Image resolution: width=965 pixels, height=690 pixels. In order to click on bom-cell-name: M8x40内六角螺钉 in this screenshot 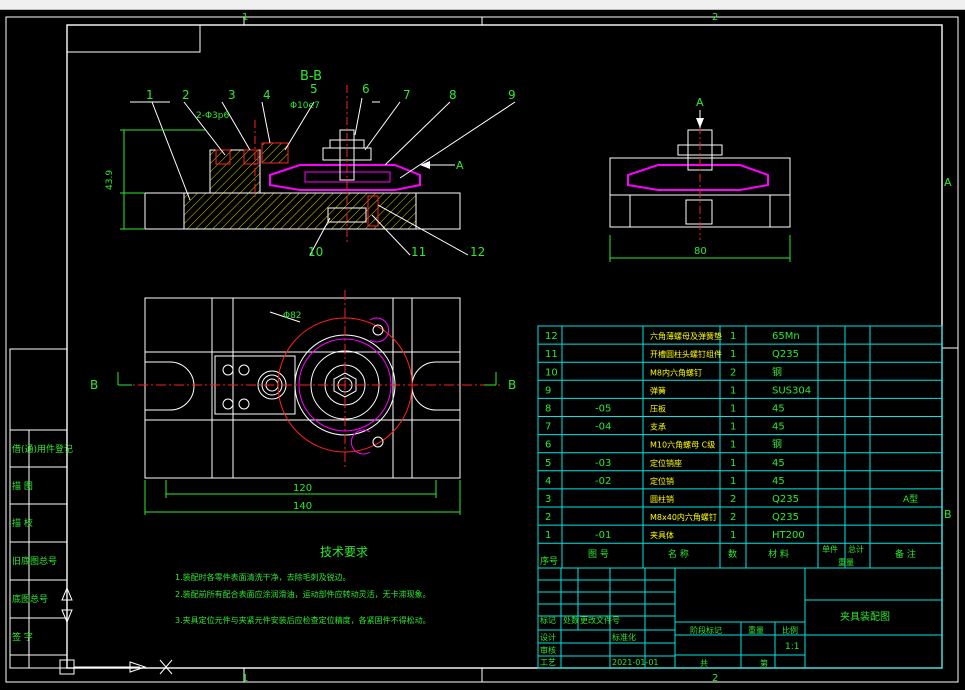, I will do `click(683, 517)`.